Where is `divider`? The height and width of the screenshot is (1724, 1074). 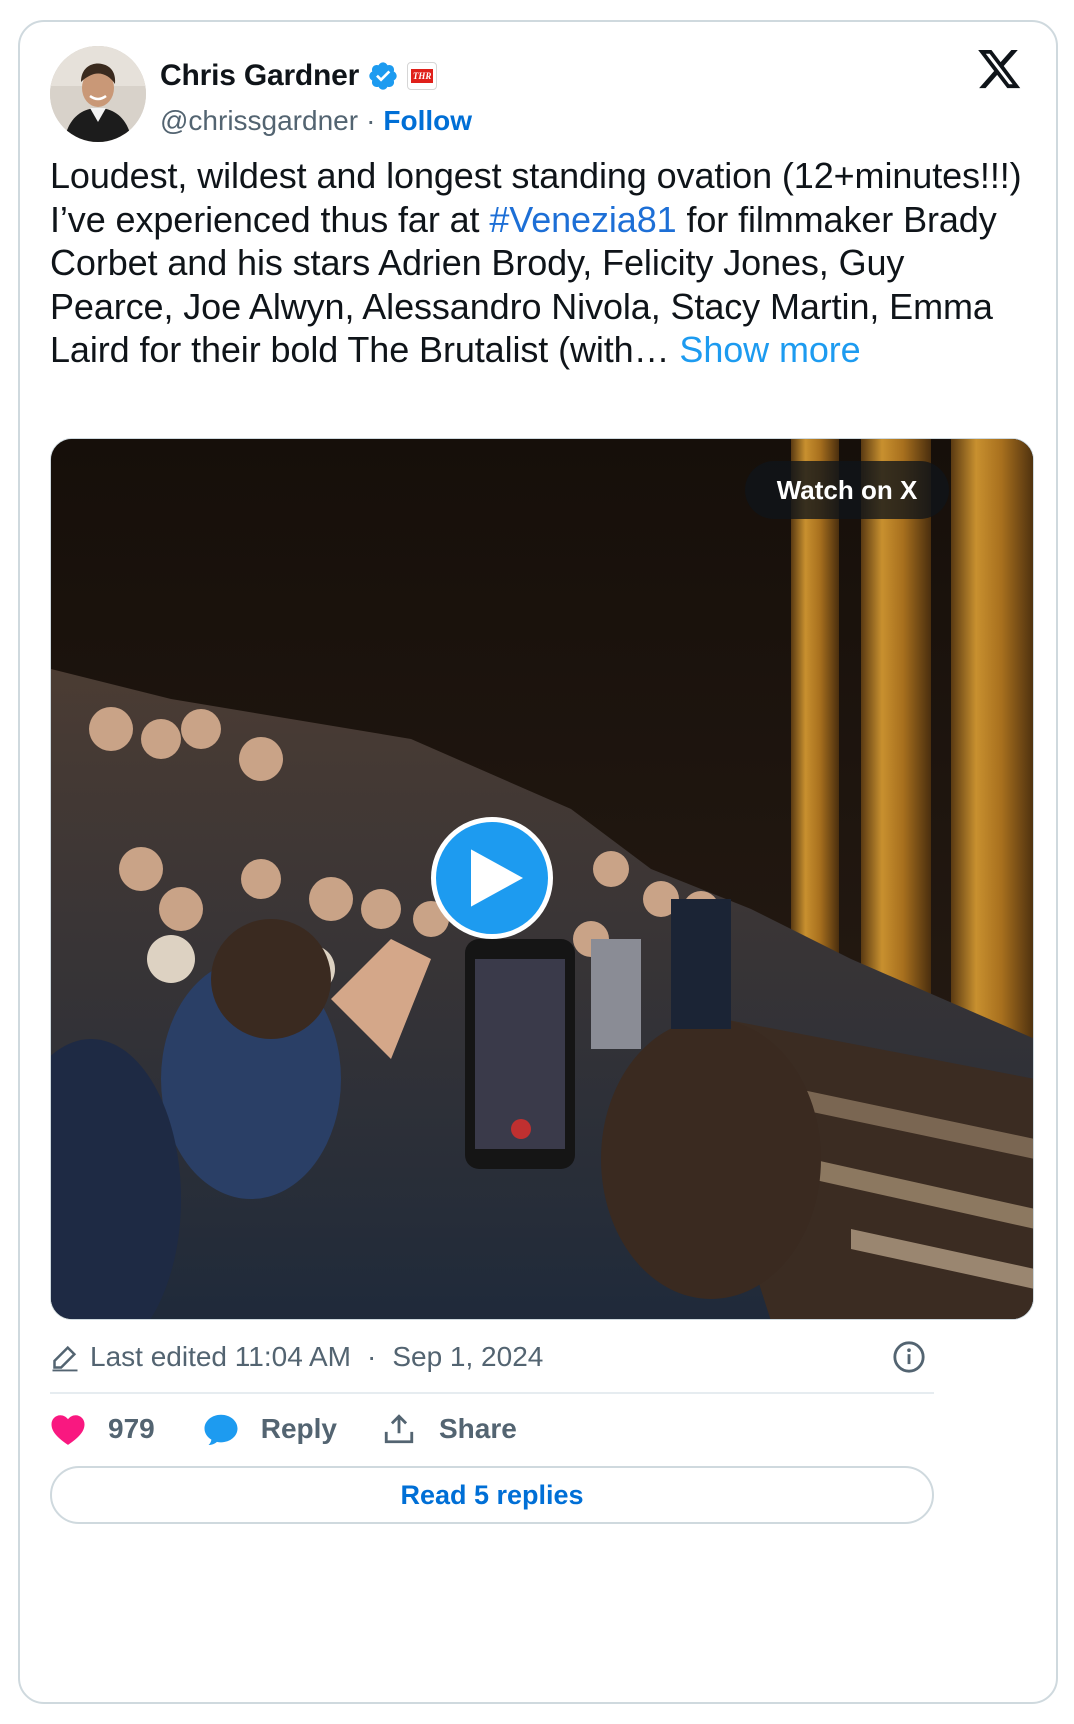
divider is located at coordinates (492, 1393).